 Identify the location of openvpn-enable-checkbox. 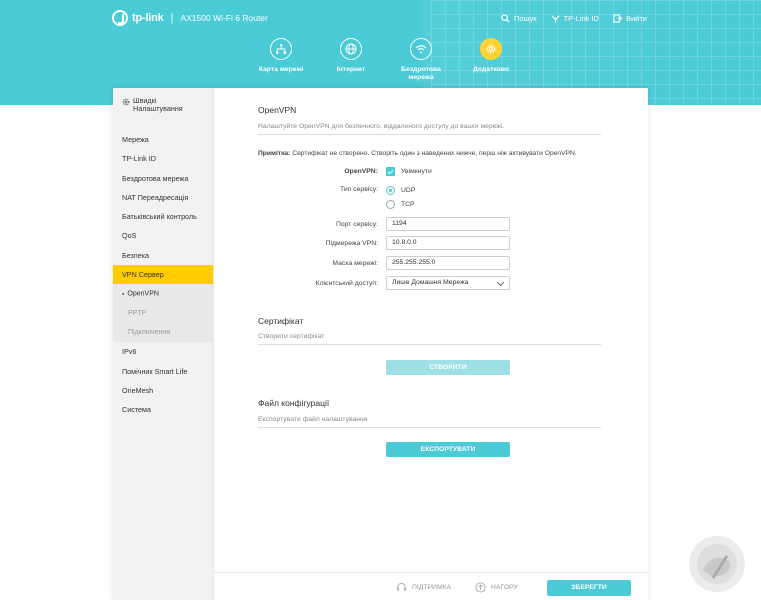
(390, 171).